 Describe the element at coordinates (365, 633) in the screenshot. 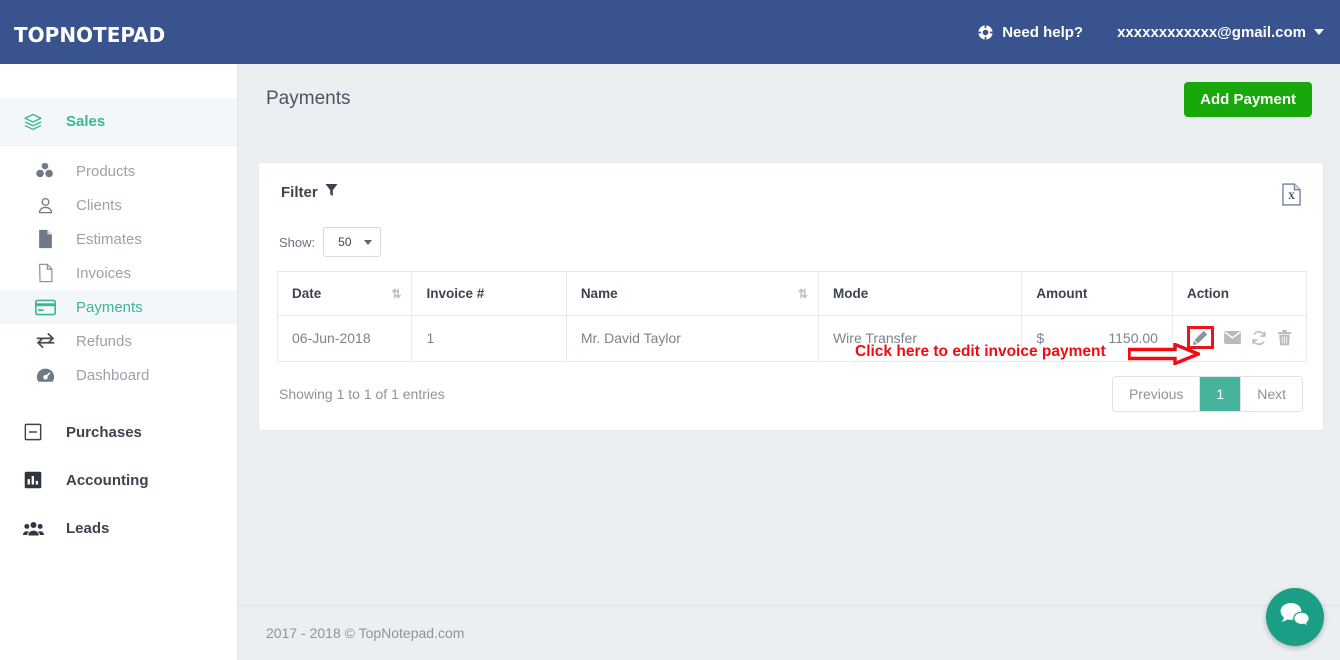

I see `copyright-text: 2017 - 2018 © TopNotepad.com` at that location.